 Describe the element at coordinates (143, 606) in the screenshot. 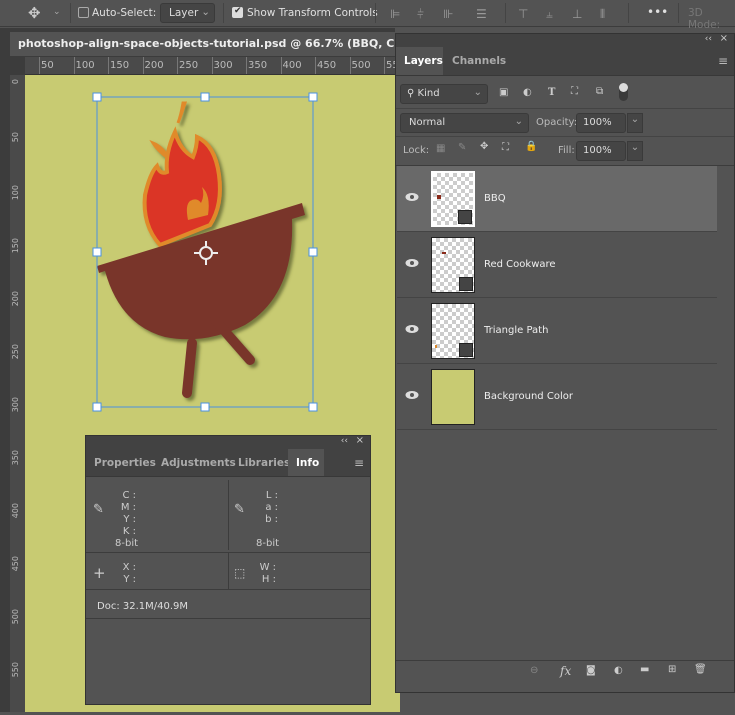

I see `doc-size-info: Doc: 32.1M/40.9M` at that location.